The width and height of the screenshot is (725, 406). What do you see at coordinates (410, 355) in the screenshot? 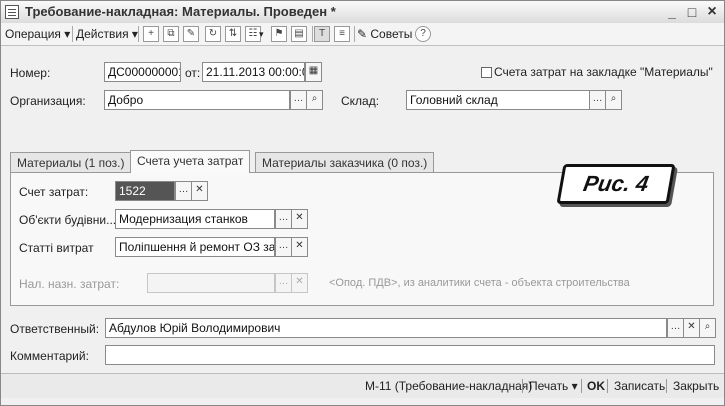
I see `comment-field` at bounding box center [410, 355].